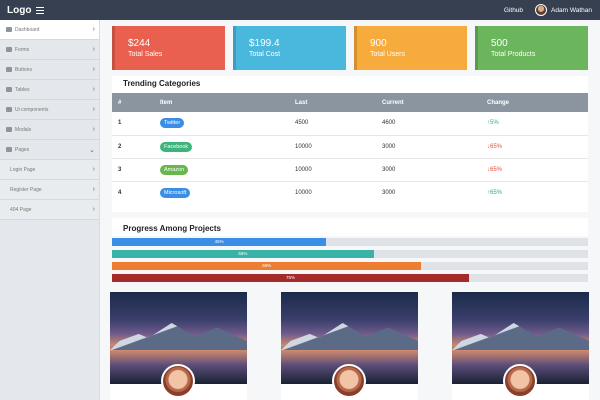 The image size is (600, 400). I want to click on sidebar-item-label: Buttons, so click(23, 69).